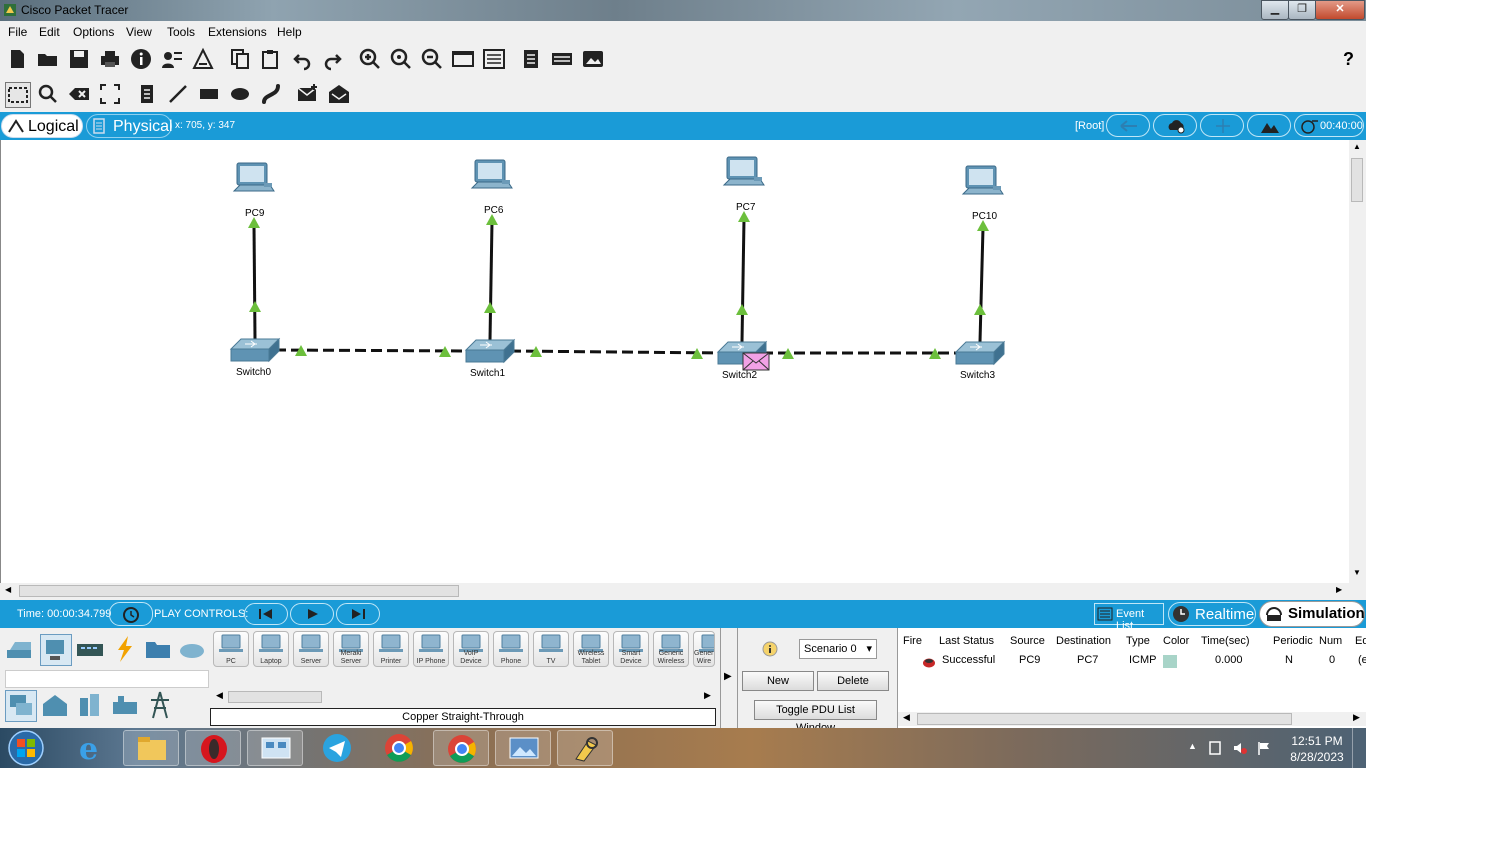  What do you see at coordinates (1264, 748) in the screenshot?
I see `action-center-flag-icon` at bounding box center [1264, 748].